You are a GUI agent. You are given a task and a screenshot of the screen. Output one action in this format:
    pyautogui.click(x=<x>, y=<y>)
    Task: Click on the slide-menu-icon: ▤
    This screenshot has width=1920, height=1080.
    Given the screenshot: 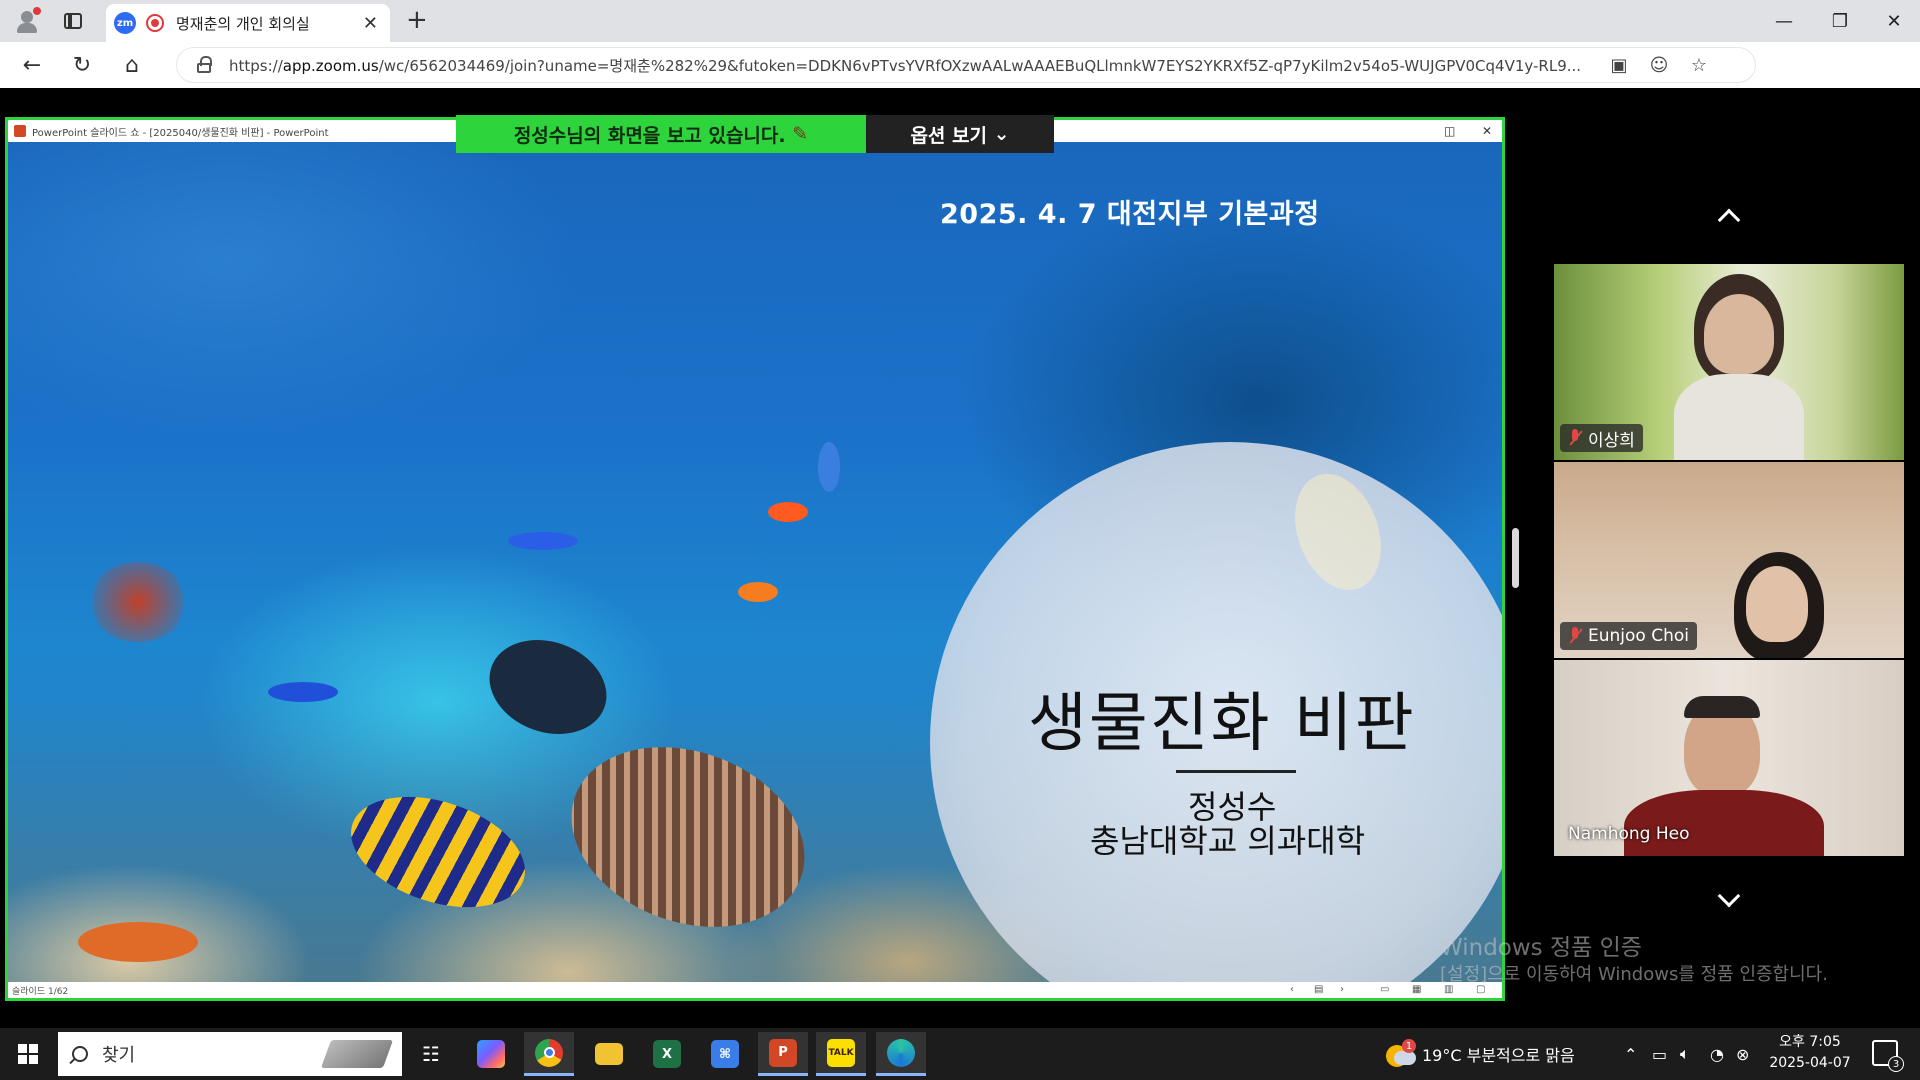 What is the action you would take?
    pyautogui.click(x=1319, y=989)
    